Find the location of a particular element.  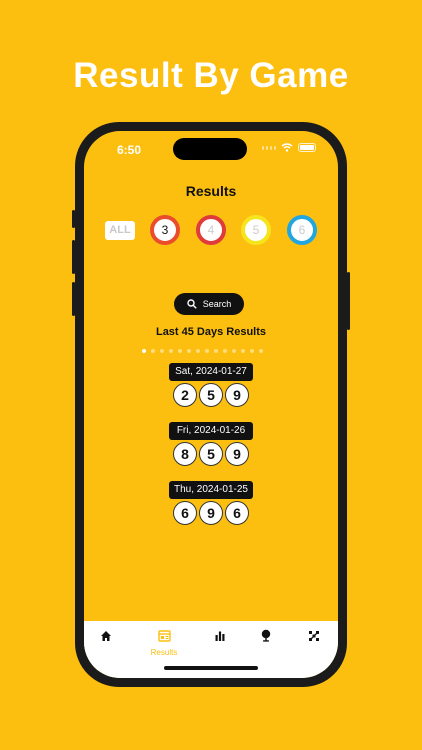

result-number-ball: 8 is located at coordinates (185, 454).